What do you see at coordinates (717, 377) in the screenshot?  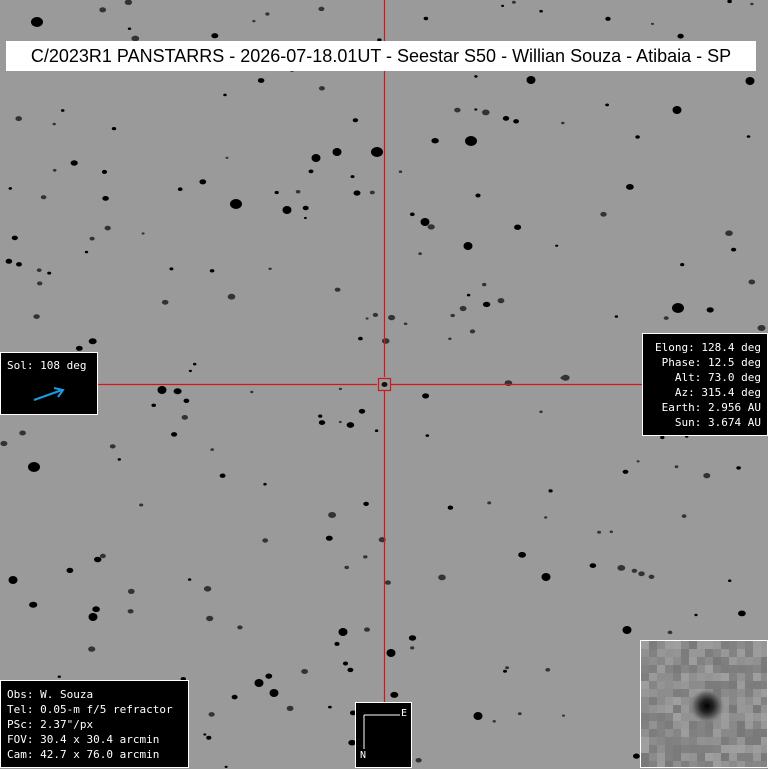 I see `stat-altitude: Alt: 73.0 deg` at bounding box center [717, 377].